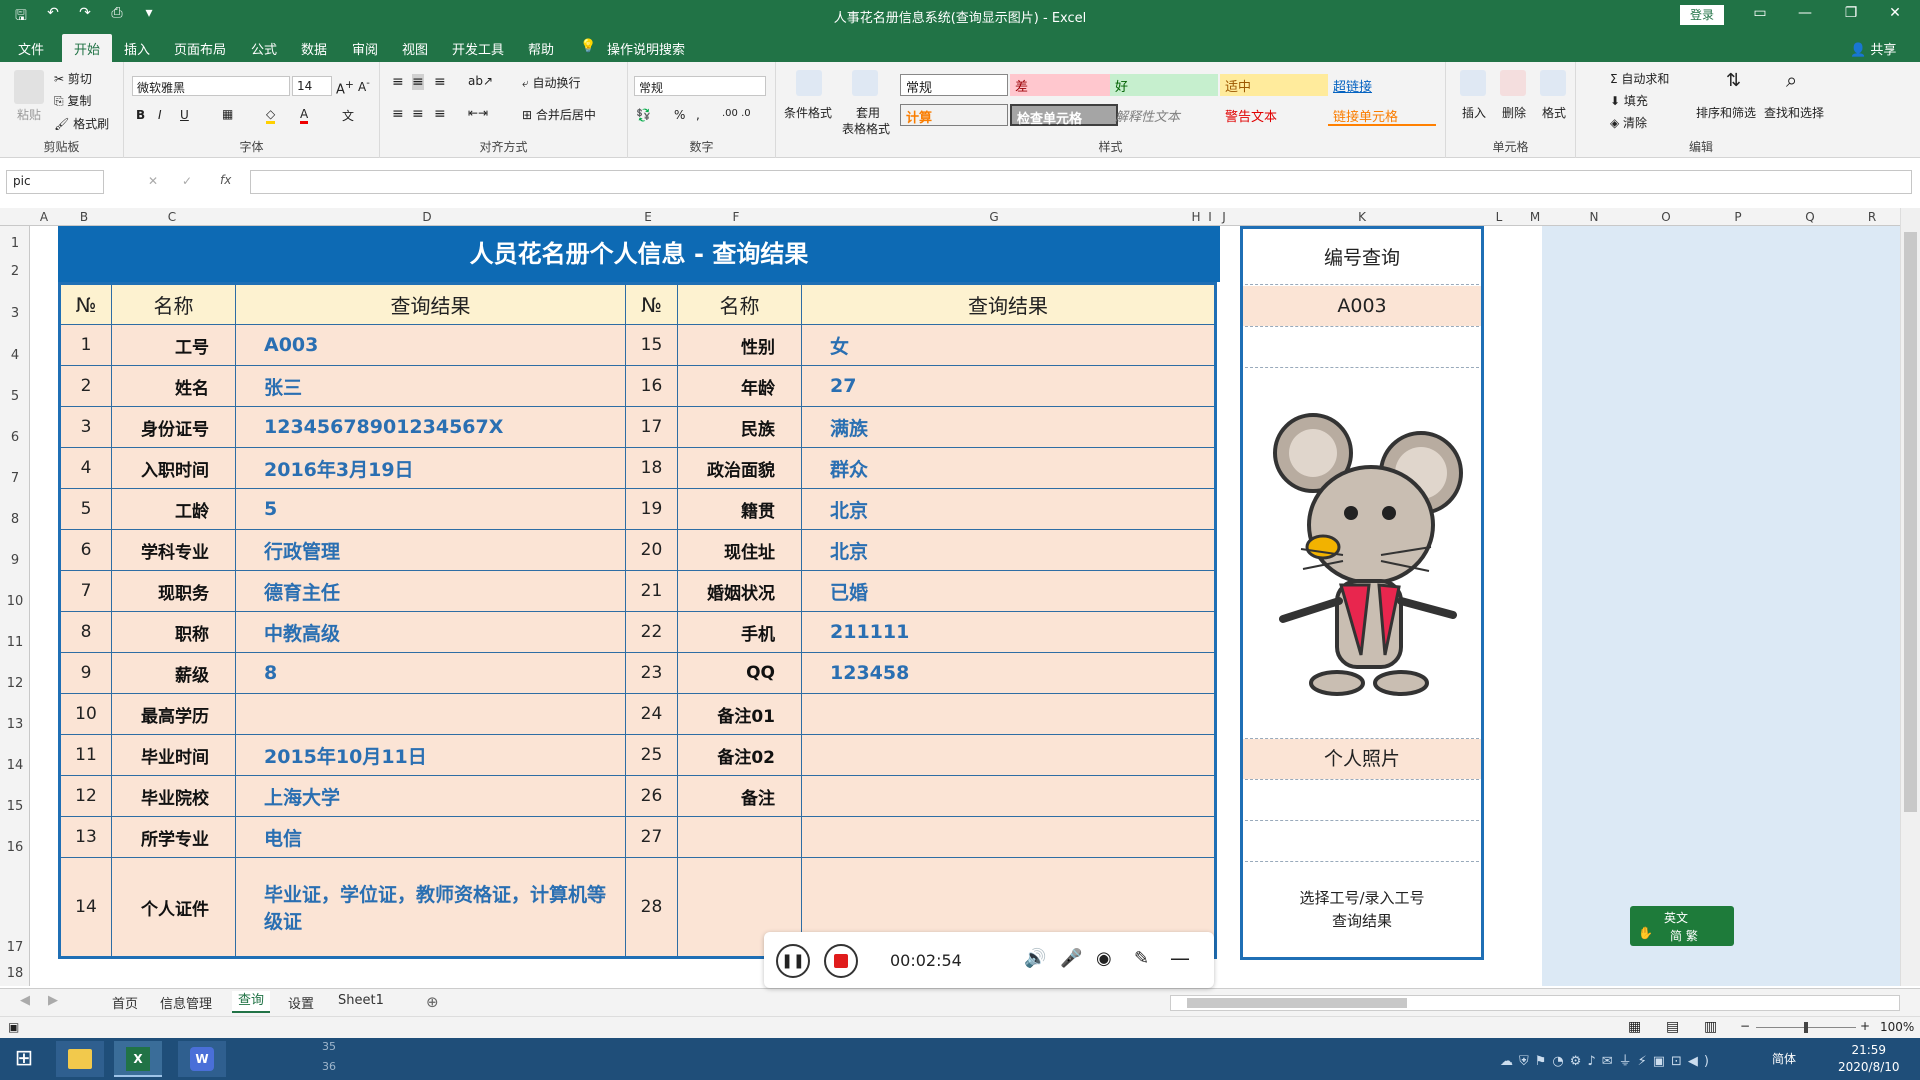 The image size is (1920, 1080). I want to click on sheet-tab: 信息管理, so click(186, 1002).